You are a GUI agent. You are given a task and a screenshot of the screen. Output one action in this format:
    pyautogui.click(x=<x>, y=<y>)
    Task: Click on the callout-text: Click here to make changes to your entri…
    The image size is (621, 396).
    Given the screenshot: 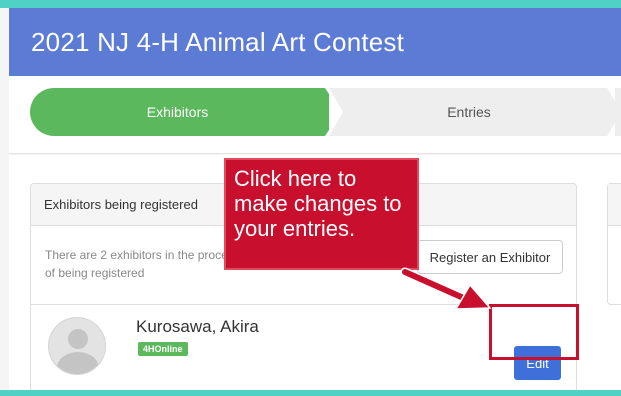 What is the action you would take?
    pyautogui.click(x=318, y=203)
    